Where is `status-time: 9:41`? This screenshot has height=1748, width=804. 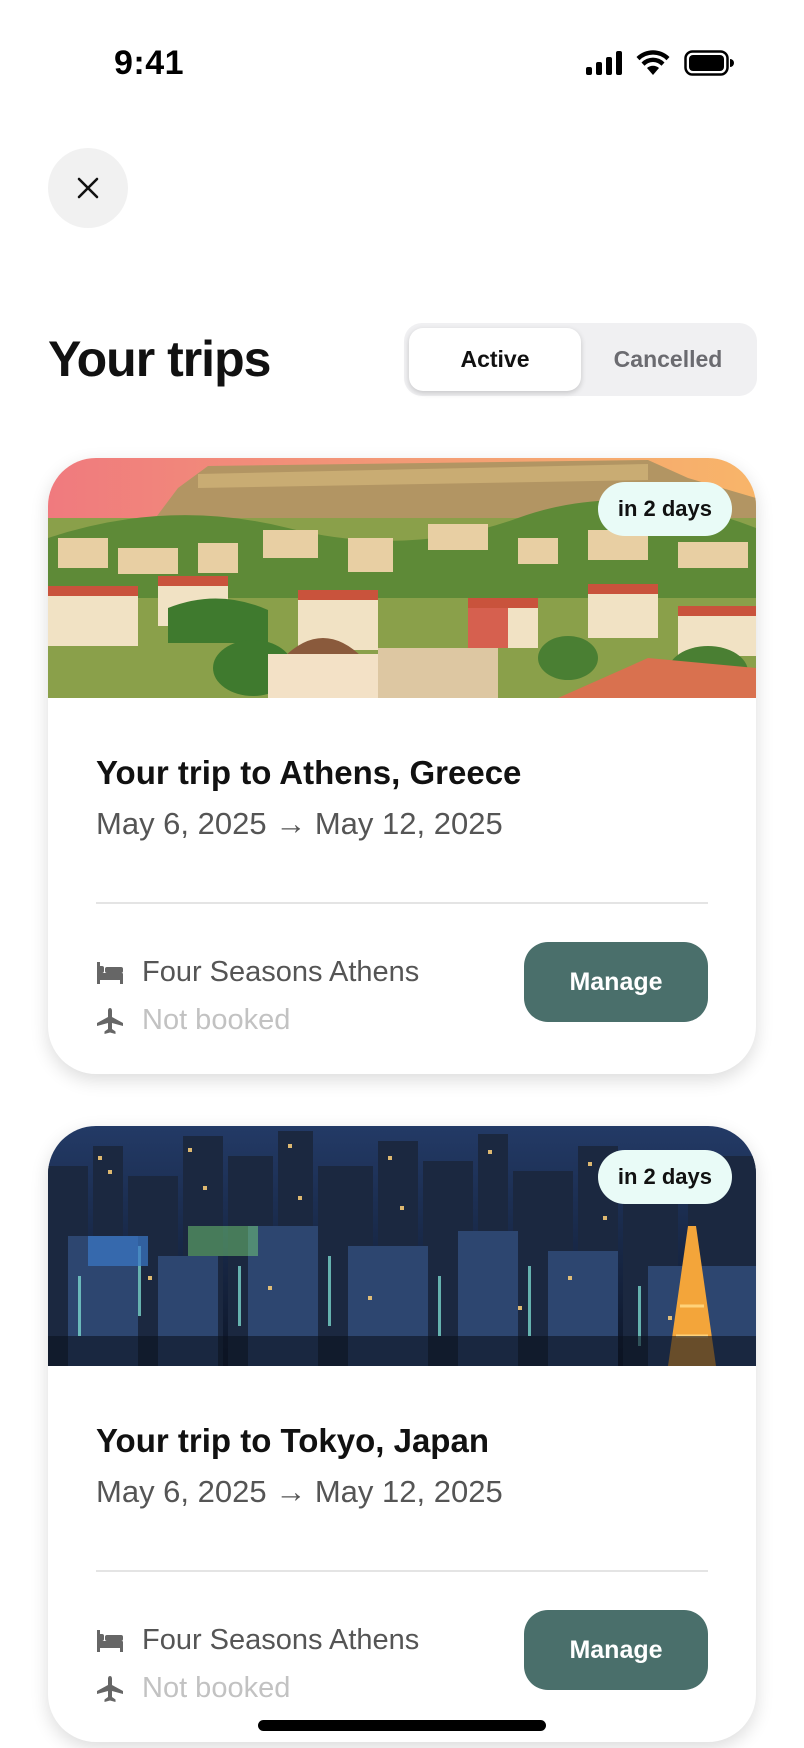 status-time: 9:41 is located at coordinates (149, 63).